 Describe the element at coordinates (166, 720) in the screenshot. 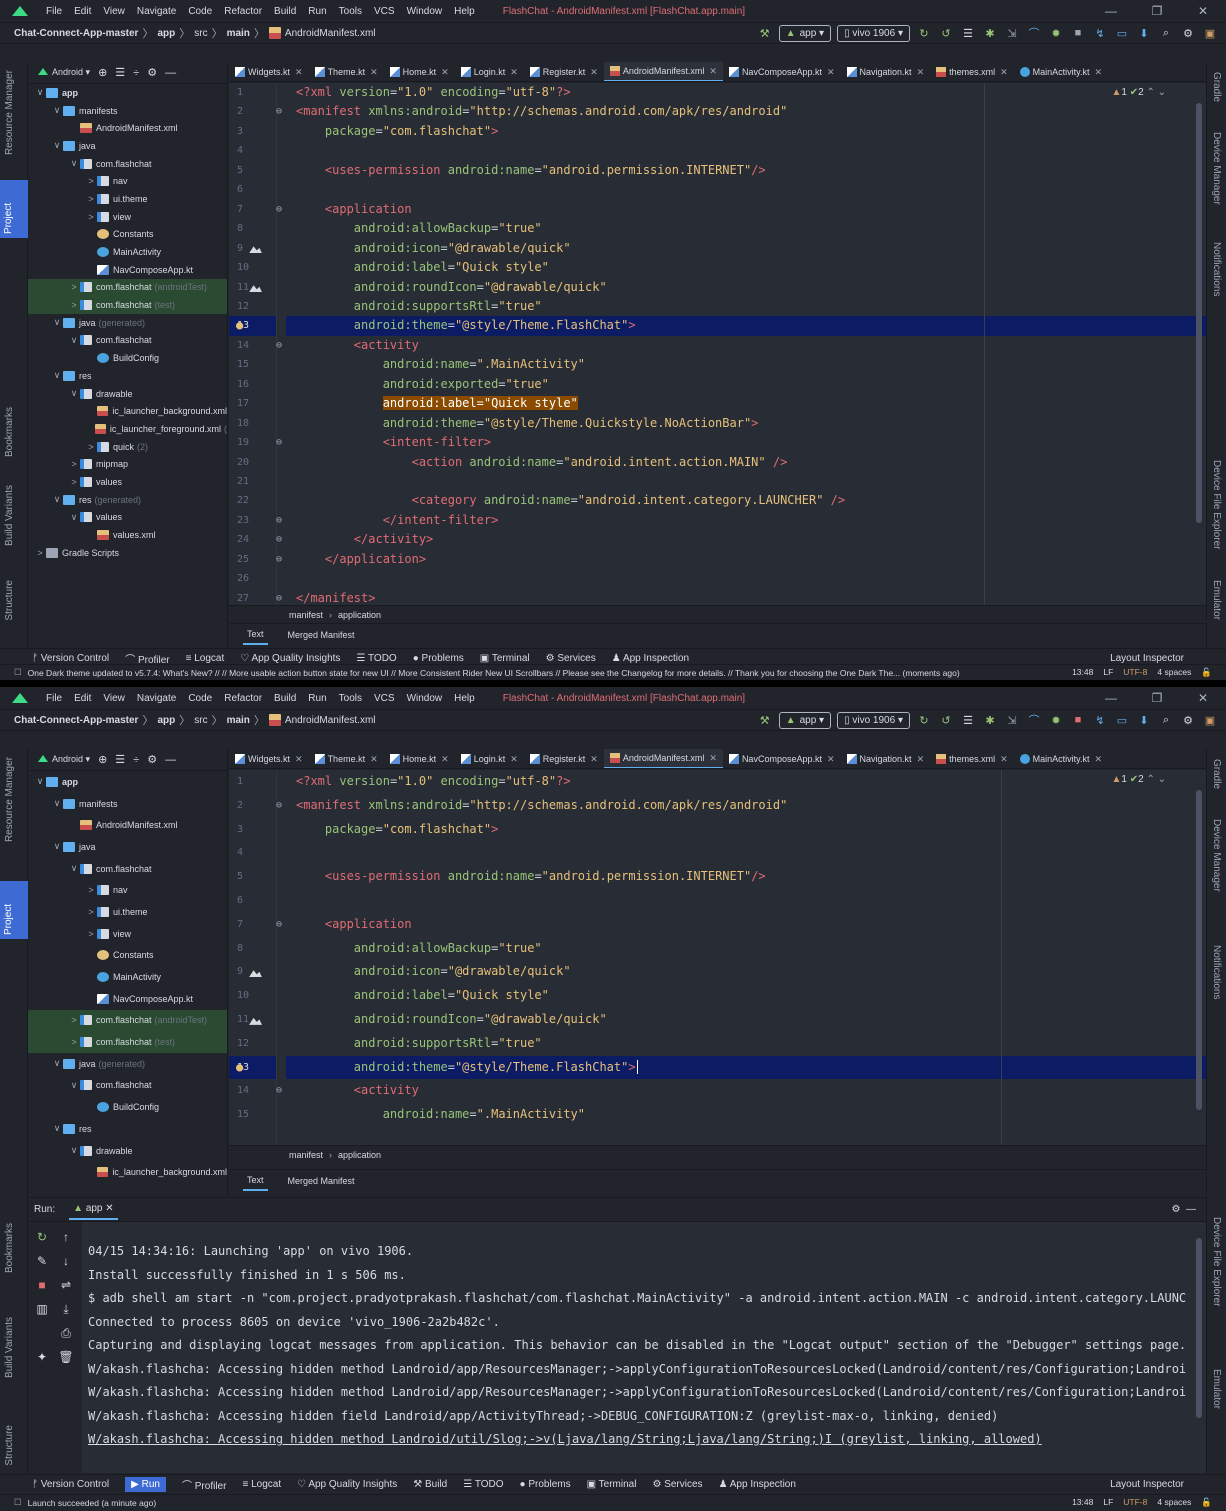

I see `breadcrumb-module: app` at that location.